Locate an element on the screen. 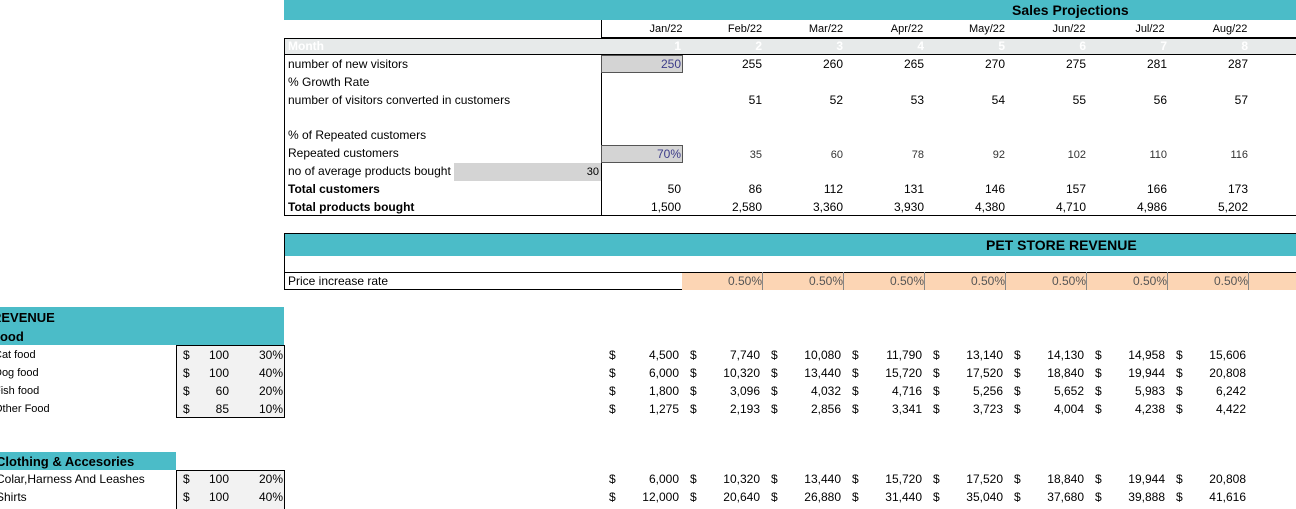 The image size is (1296, 509). repeated-value: 35 is located at coordinates (755, 155).